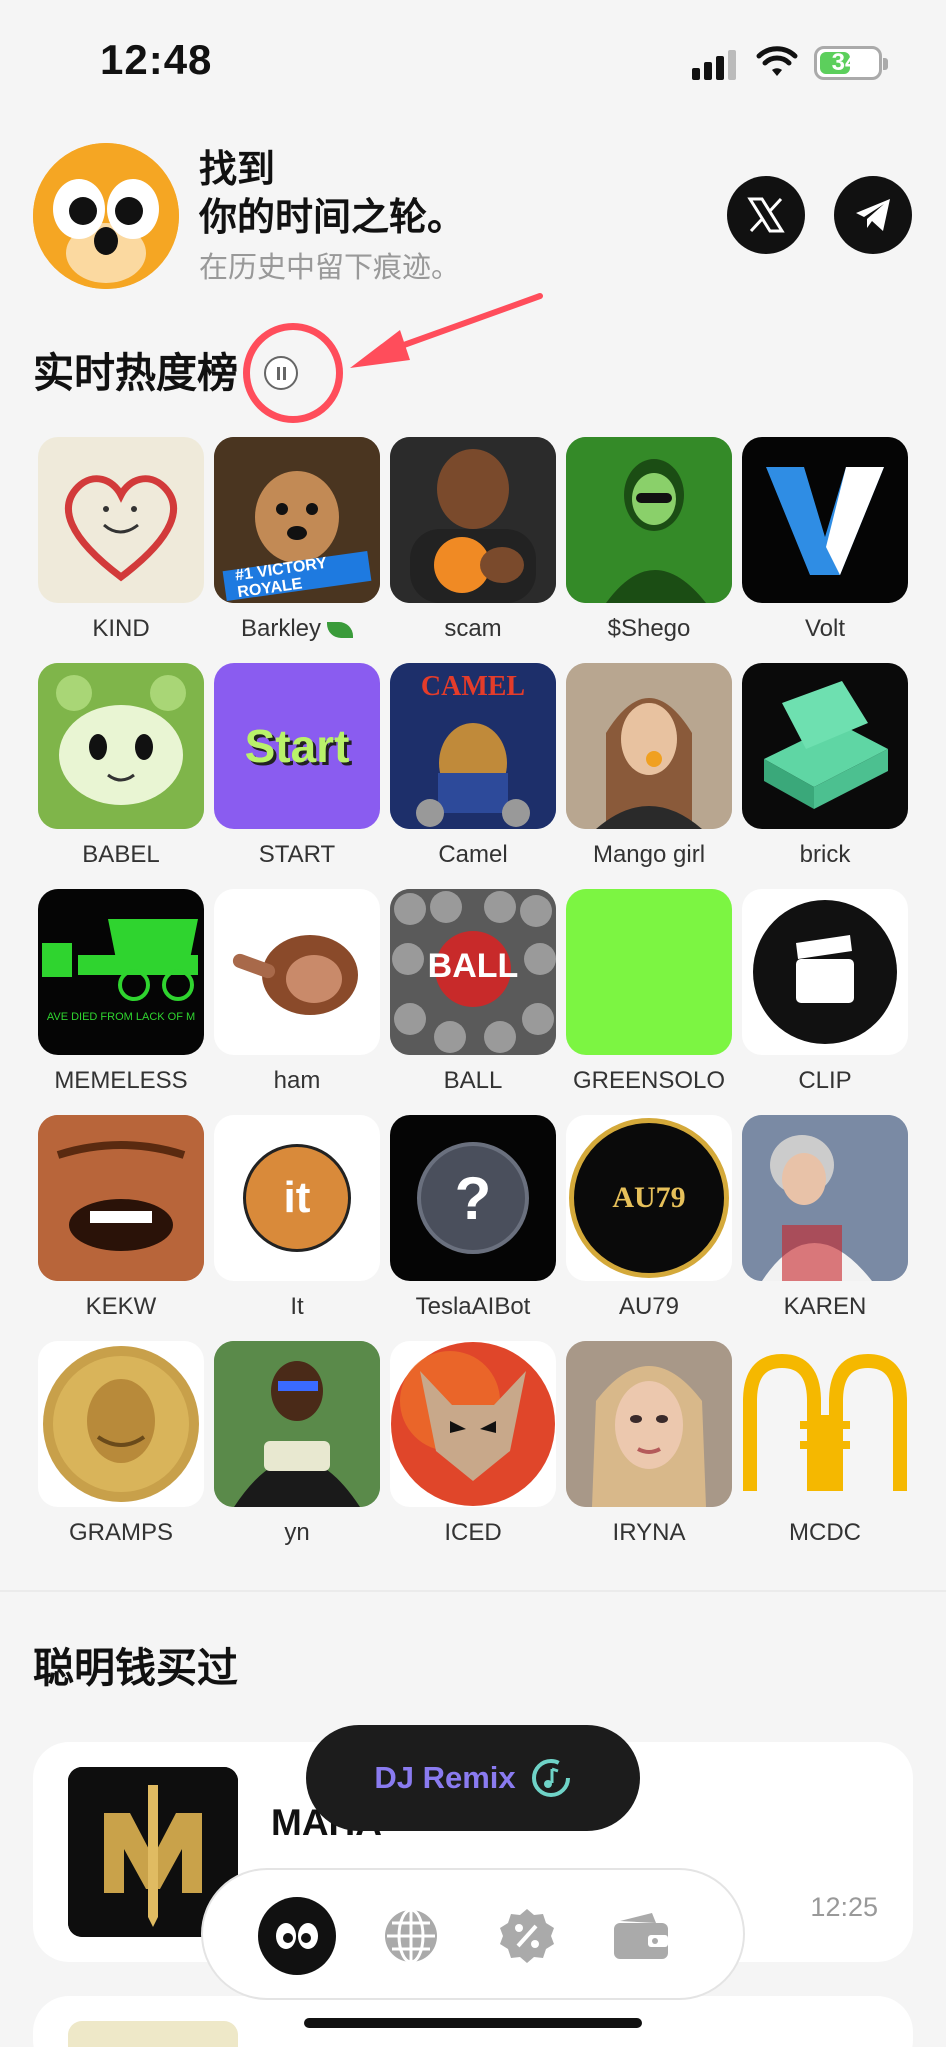 The height and width of the screenshot is (2047, 946). Describe the element at coordinates (825, 1080) in the screenshot. I see `token-label: CLIP` at that location.